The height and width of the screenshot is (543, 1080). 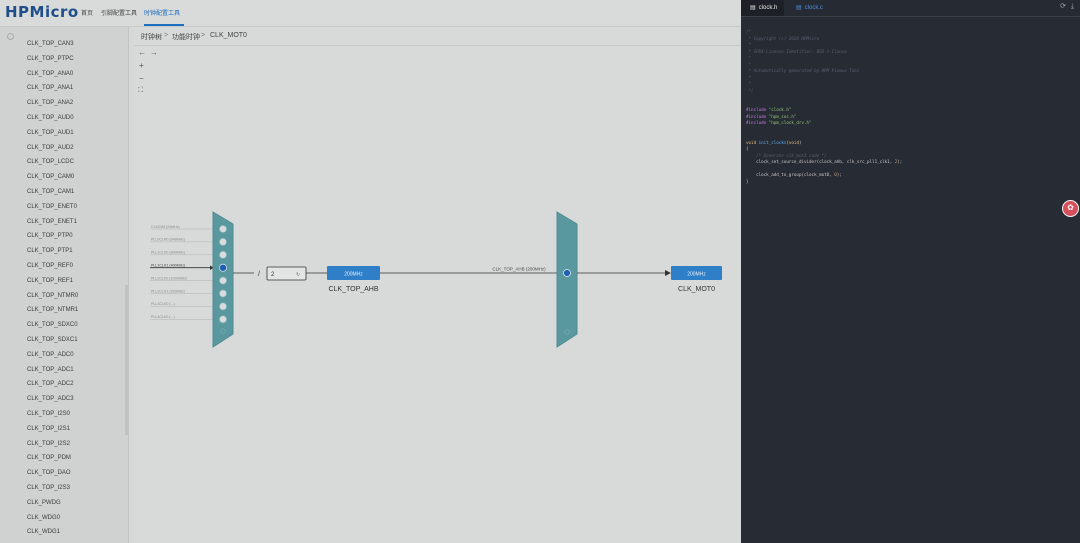 I want to click on nav-pin-config-tool: 引脚配置工具, so click(x=119, y=12).